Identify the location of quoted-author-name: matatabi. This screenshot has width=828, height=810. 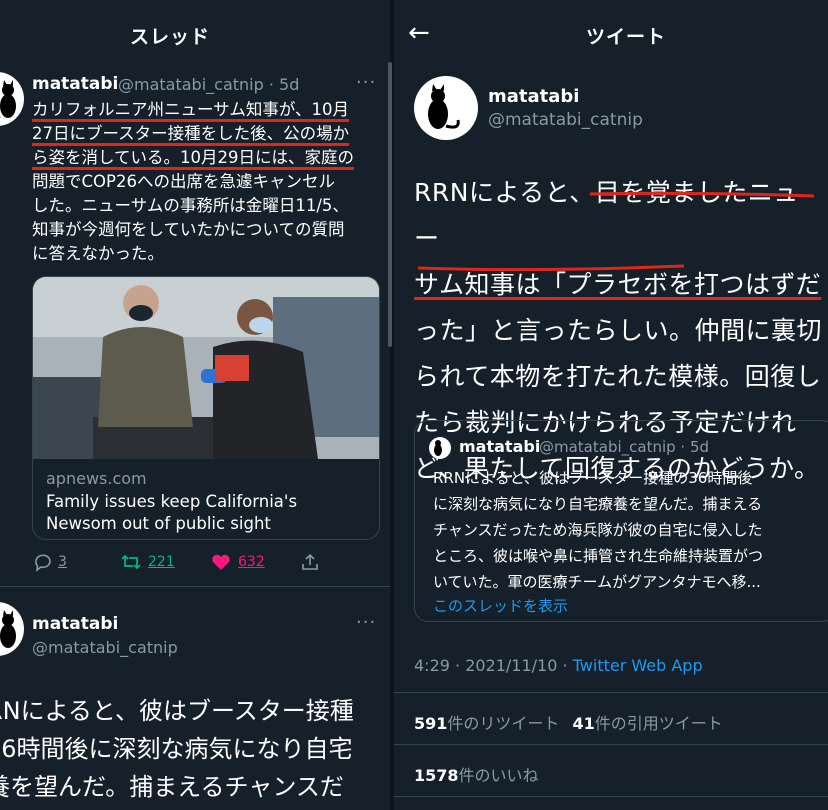
(500, 446).